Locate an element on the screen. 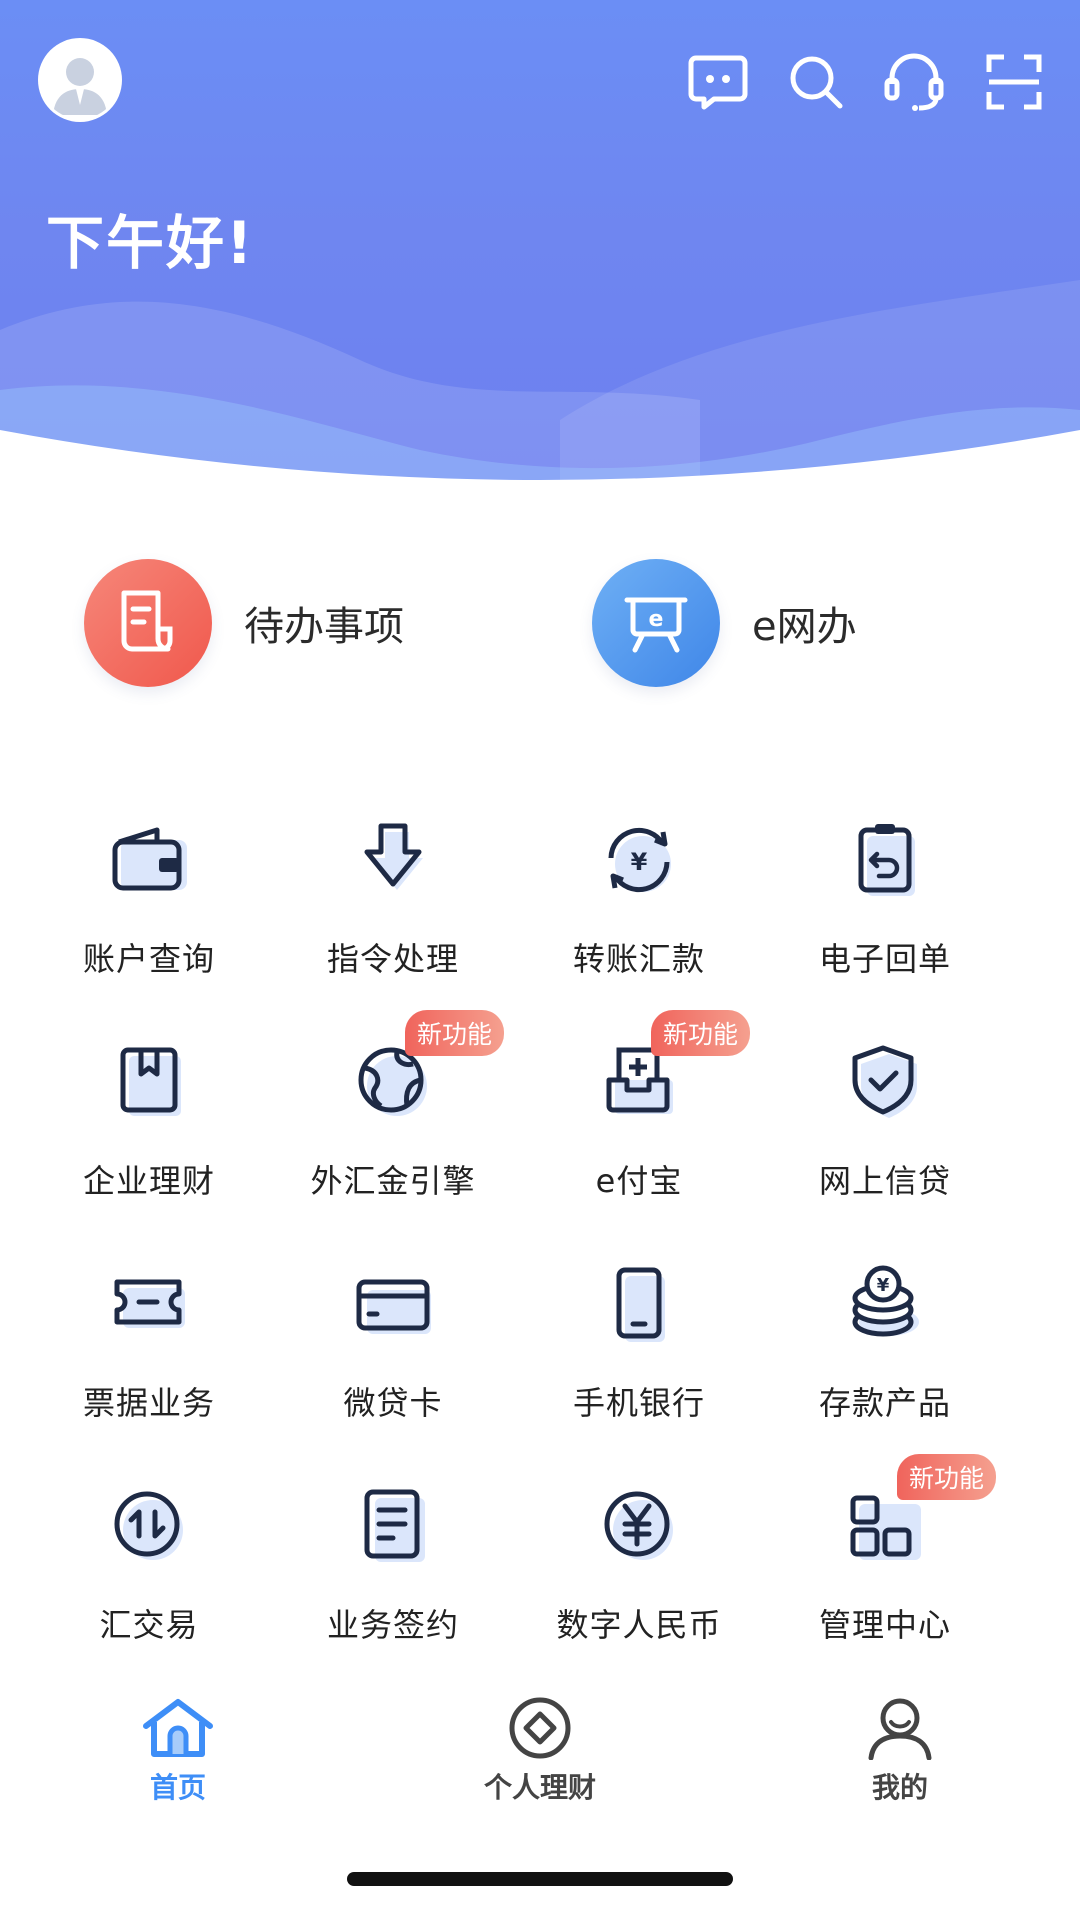  tab-label: 个人理财 is located at coordinates (539, 1787).